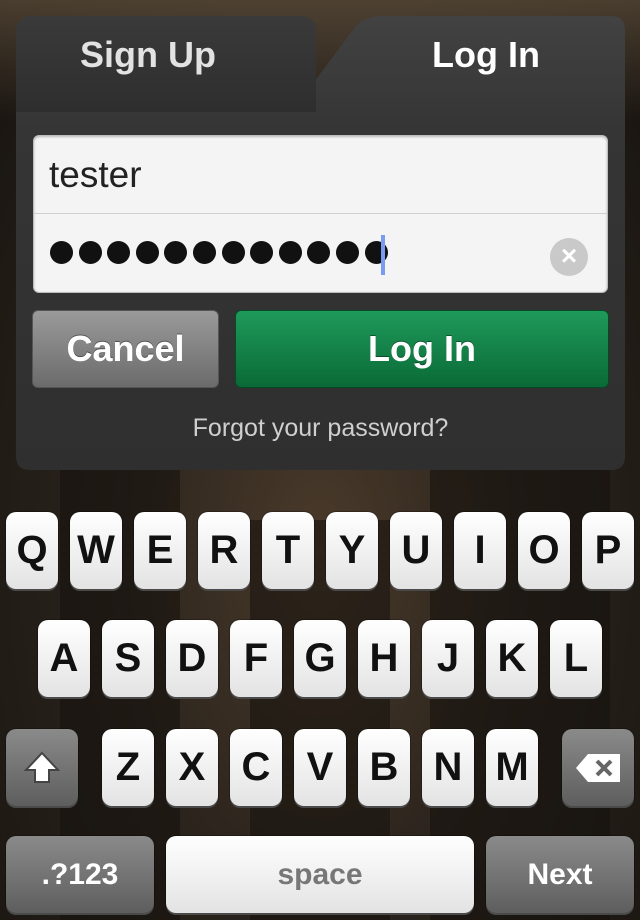 This screenshot has width=640, height=920. What do you see at coordinates (608, 550) in the screenshot?
I see `key-p: P` at bounding box center [608, 550].